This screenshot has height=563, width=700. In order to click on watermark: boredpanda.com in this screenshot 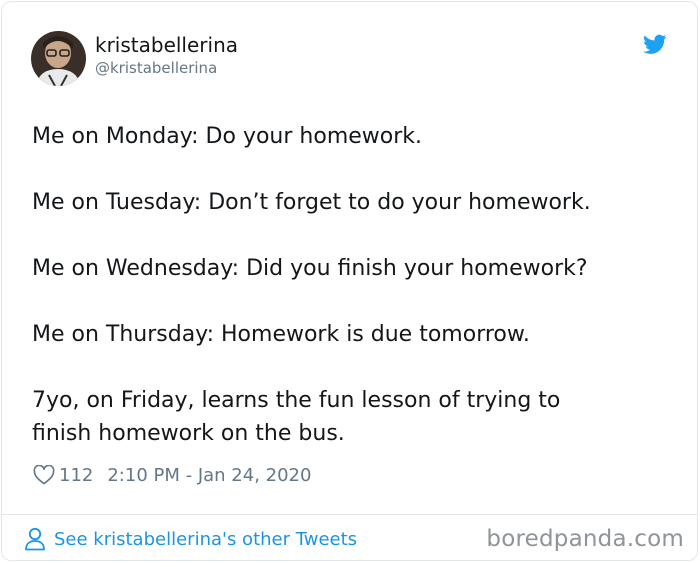, I will do `click(585, 539)`.